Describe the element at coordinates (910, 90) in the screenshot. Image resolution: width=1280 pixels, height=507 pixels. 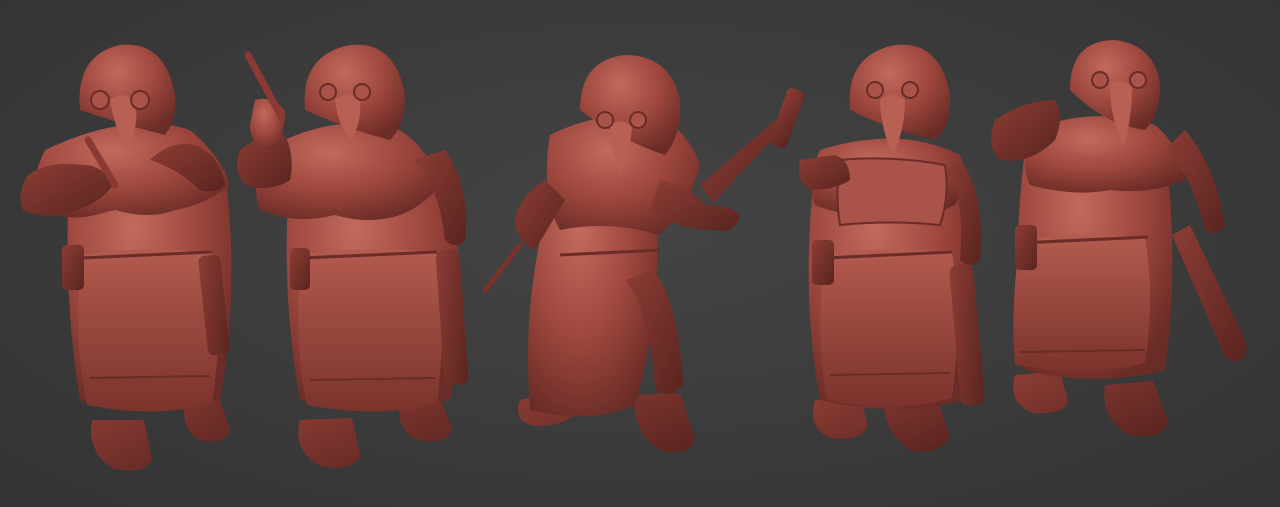
I see `figure-4-goggle-right` at that location.